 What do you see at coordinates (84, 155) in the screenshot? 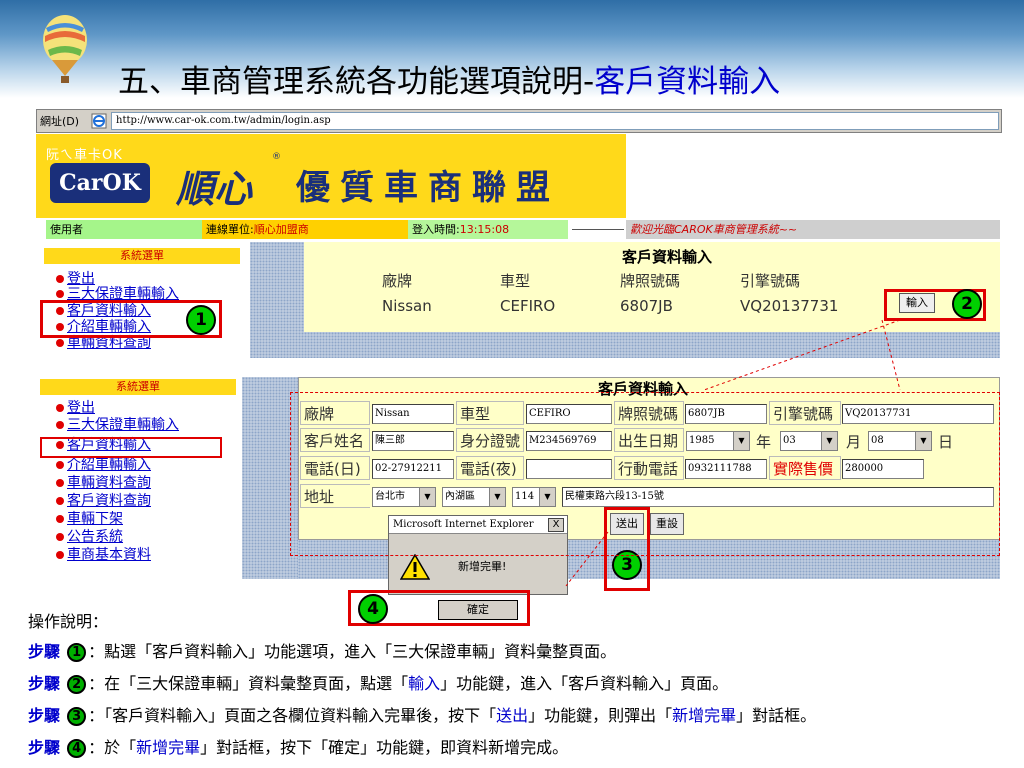
I see `logo-tagline: 阮ㄟ車卡OK` at bounding box center [84, 155].